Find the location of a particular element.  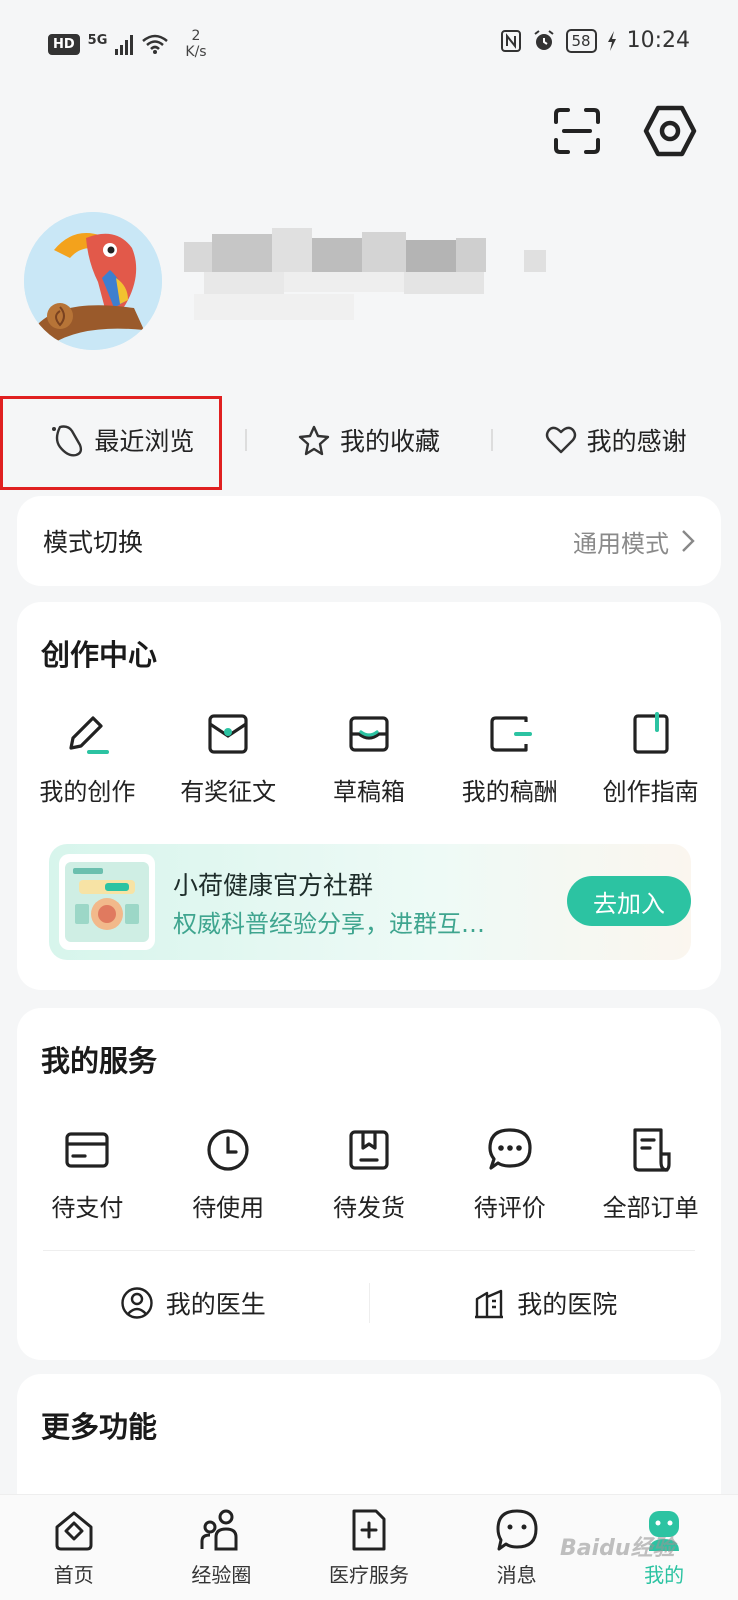

create-center-grid: 我的创作 有奖征文 草稿箱 我的稿酬 创作指南 is located at coordinates (369, 758).